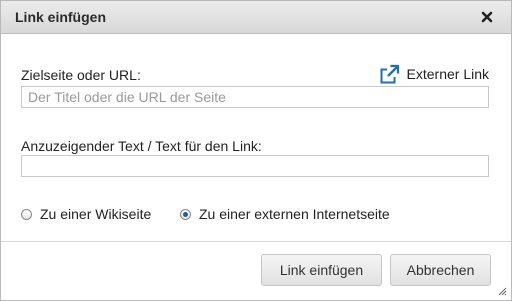 This screenshot has width=512, height=301. What do you see at coordinates (321, 270) in the screenshot?
I see `insert-link-button: Link einfügen` at bounding box center [321, 270].